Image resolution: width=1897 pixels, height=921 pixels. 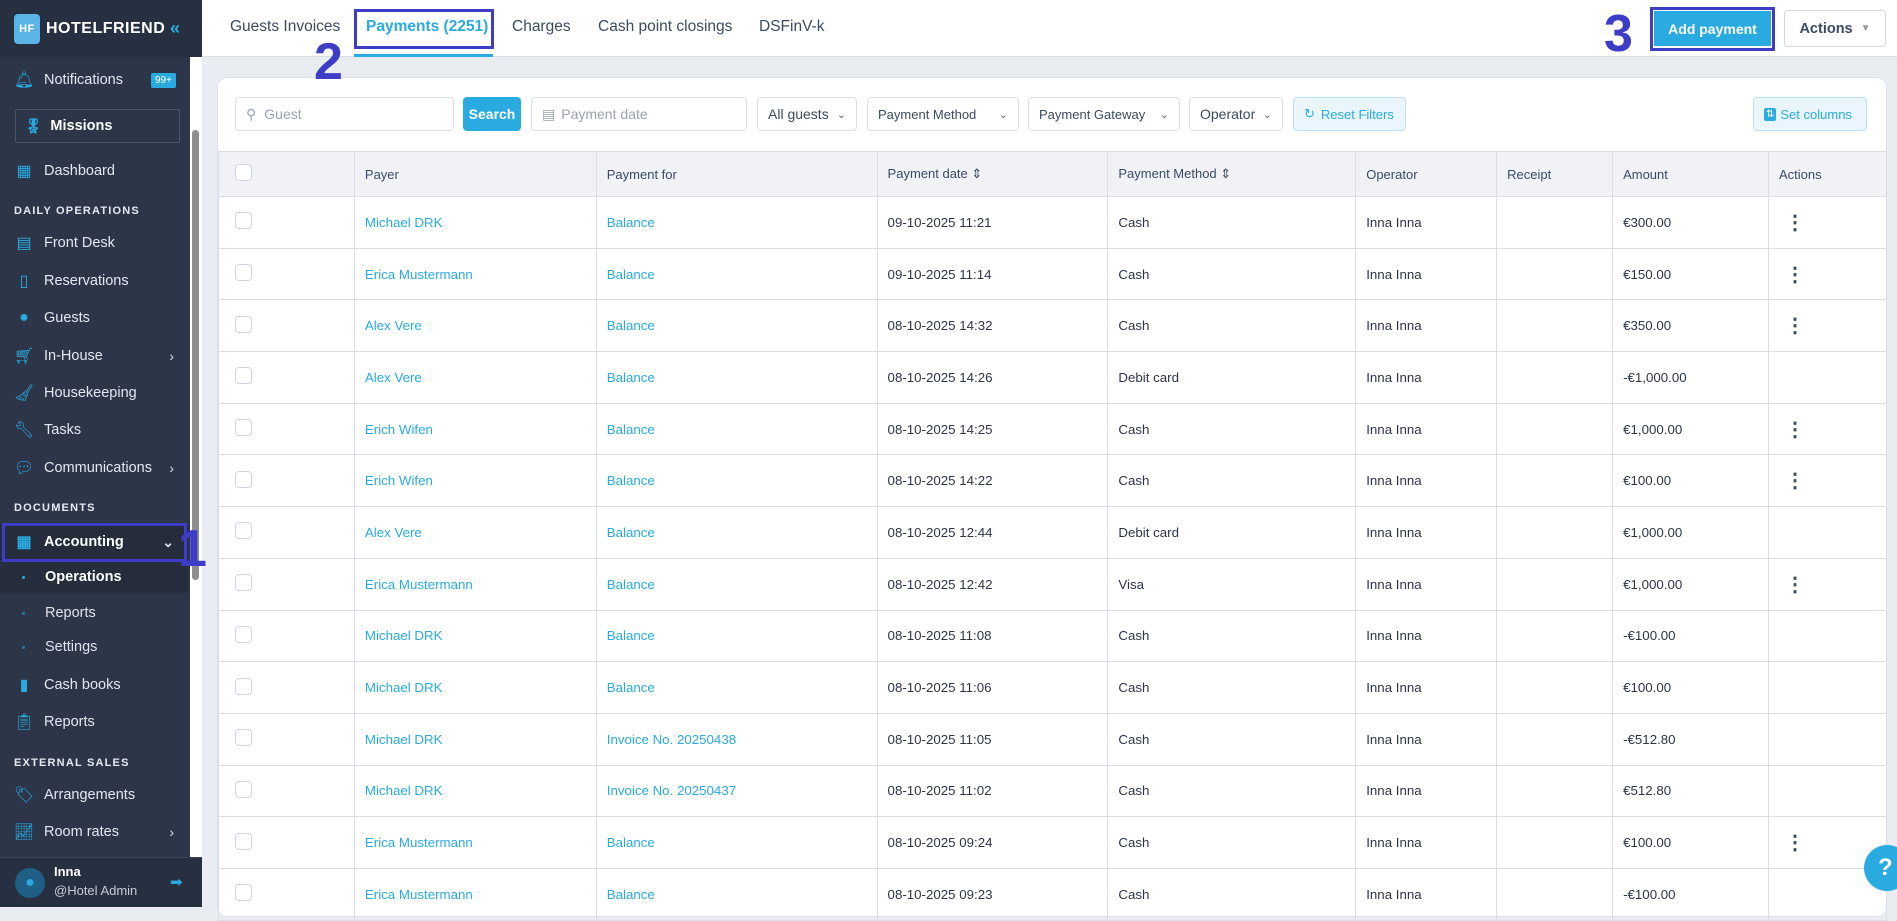 I want to click on missions-button: 🎖︎ Missions, so click(x=97, y=126).